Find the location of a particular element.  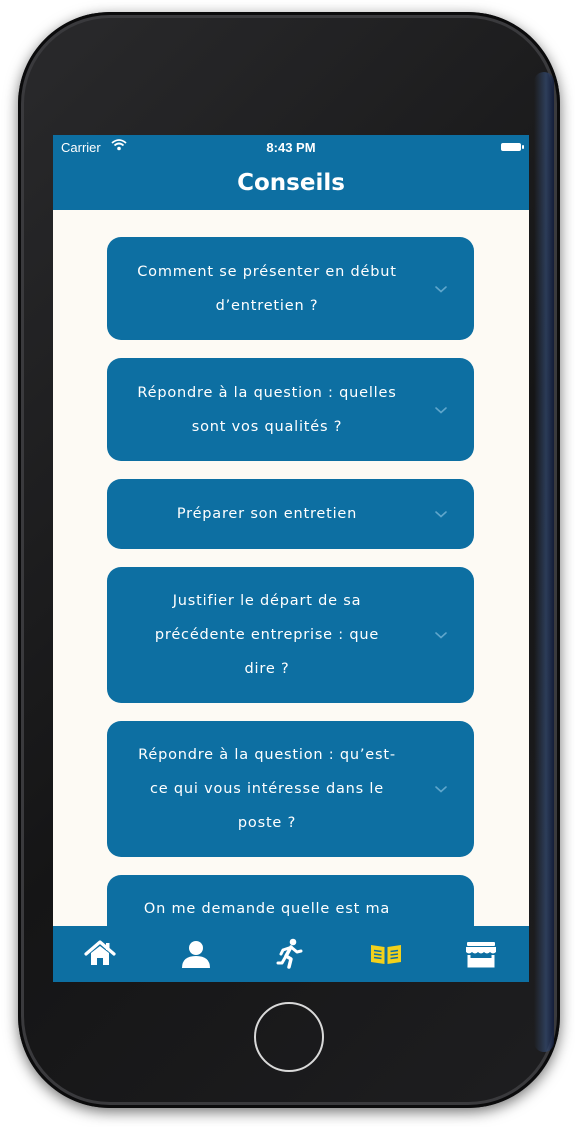

home-button is located at coordinates (289, 1037).